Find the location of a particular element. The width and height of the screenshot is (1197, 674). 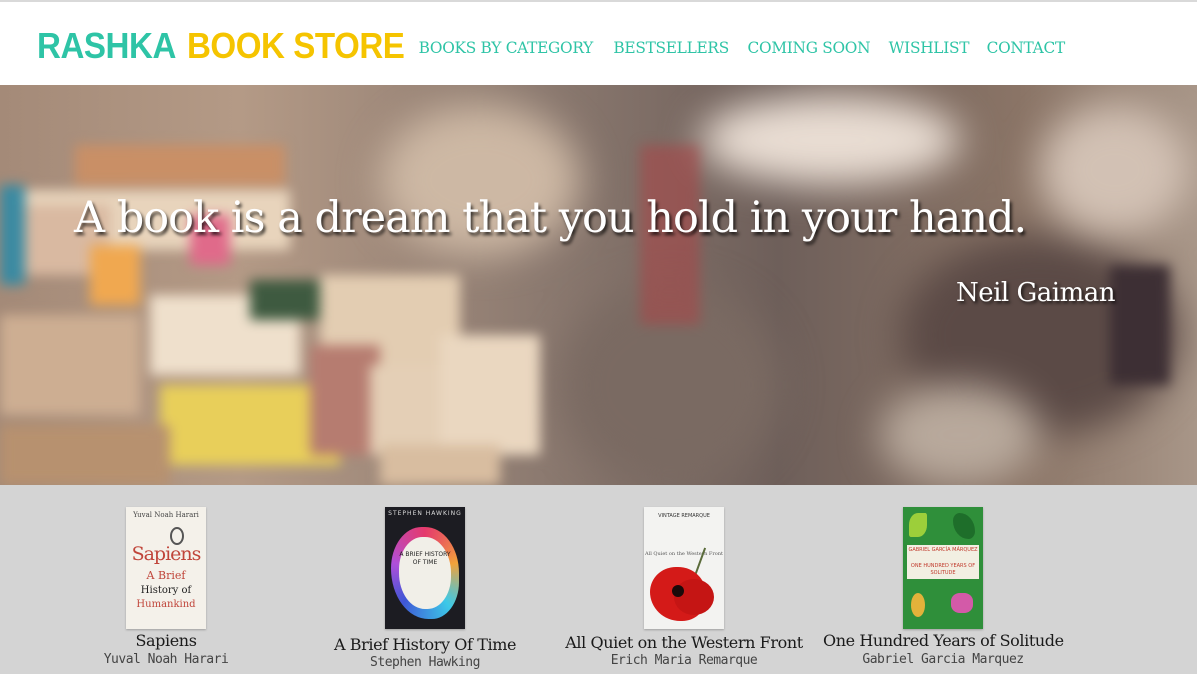

nav-bestsellers: BESTSELLERS is located at coordinates (671, 47).